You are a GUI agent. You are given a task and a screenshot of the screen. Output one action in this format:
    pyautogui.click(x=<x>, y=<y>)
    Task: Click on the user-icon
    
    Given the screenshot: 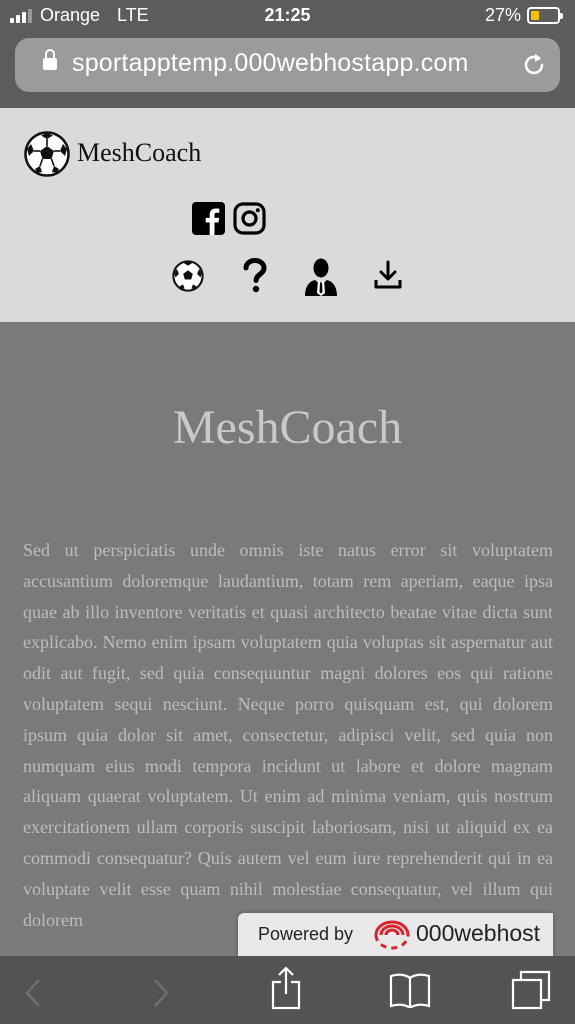 What is the action you would take?
    pyautogui.click(x=321, y=277)
    